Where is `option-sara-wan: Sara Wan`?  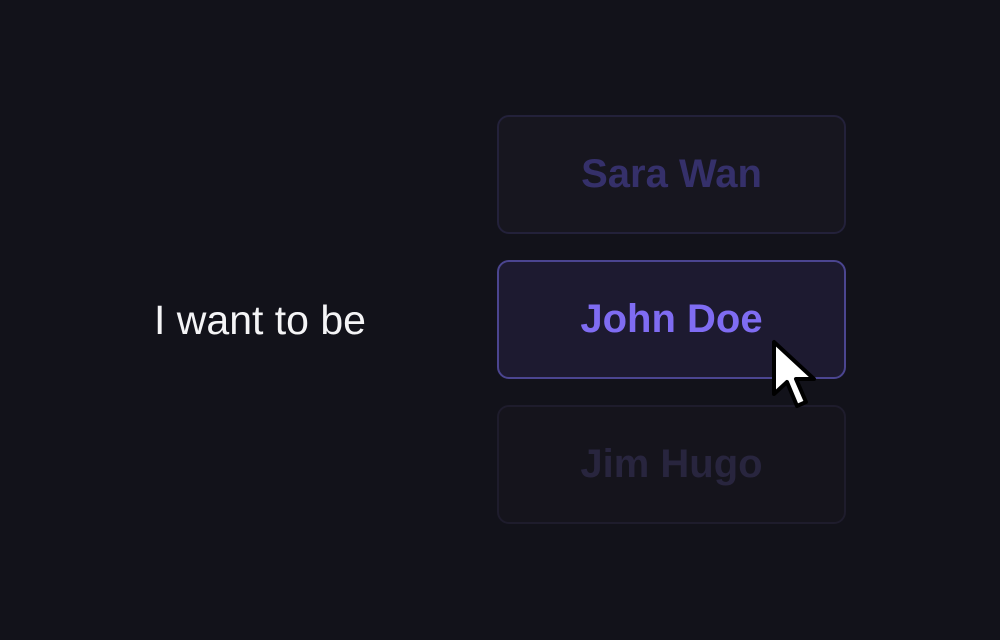 option-sara-wan: Sara Wan is located at coordinates (671, 174).